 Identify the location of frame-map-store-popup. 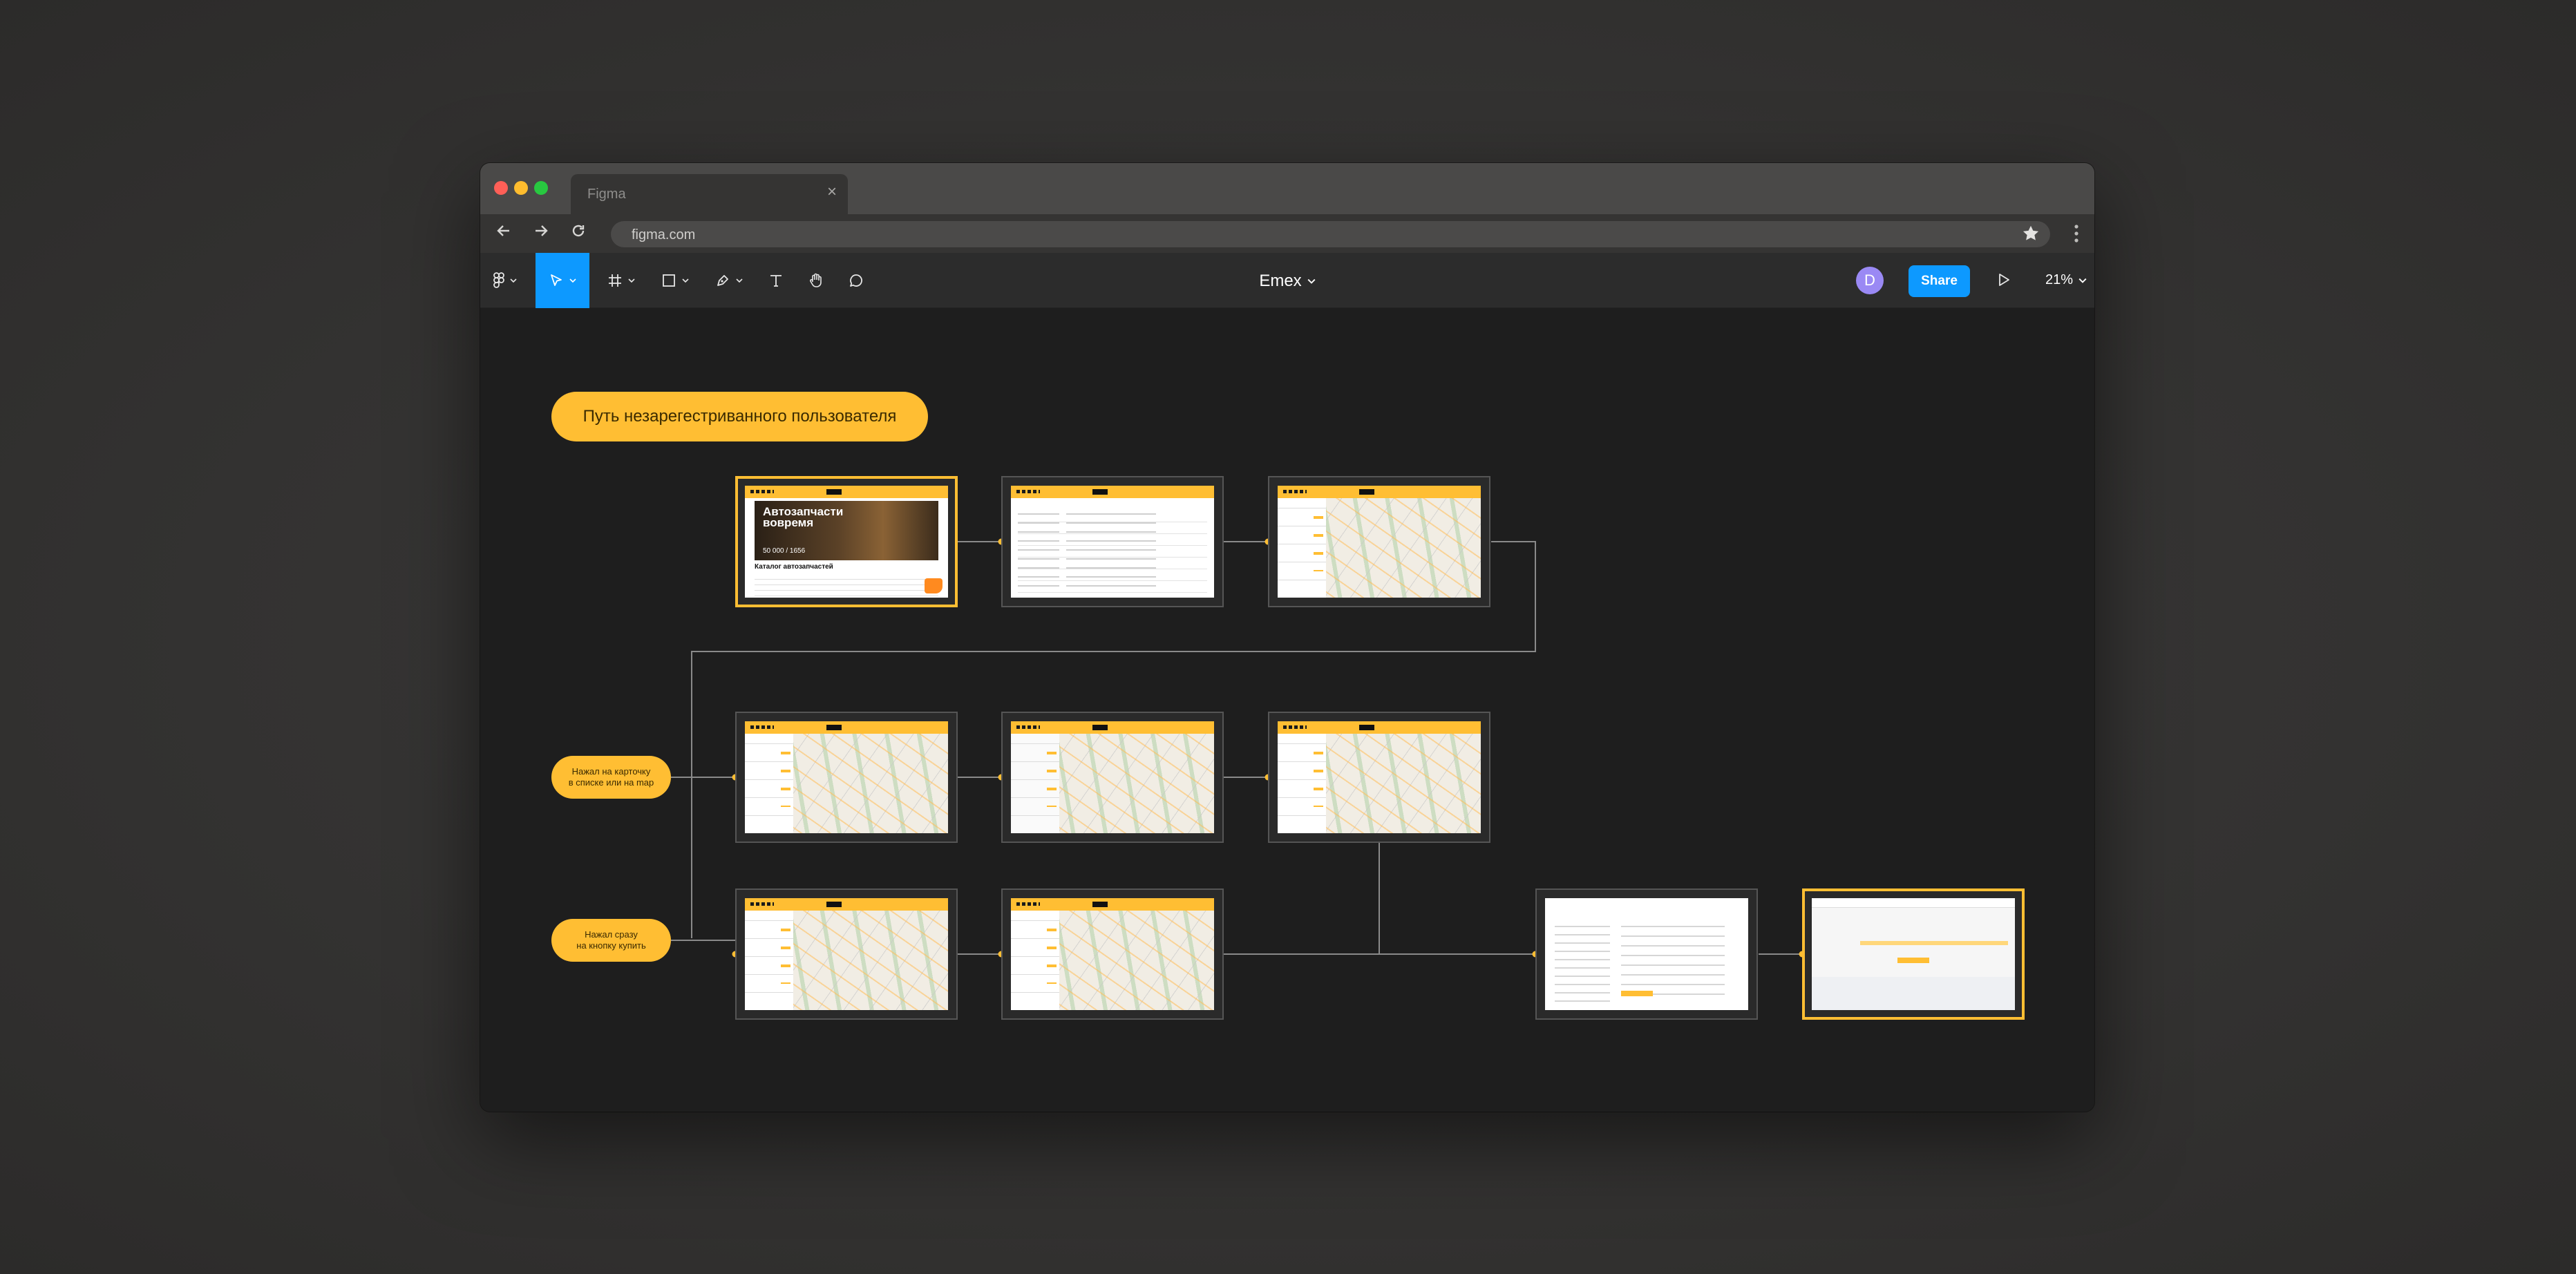
(1379, 778).